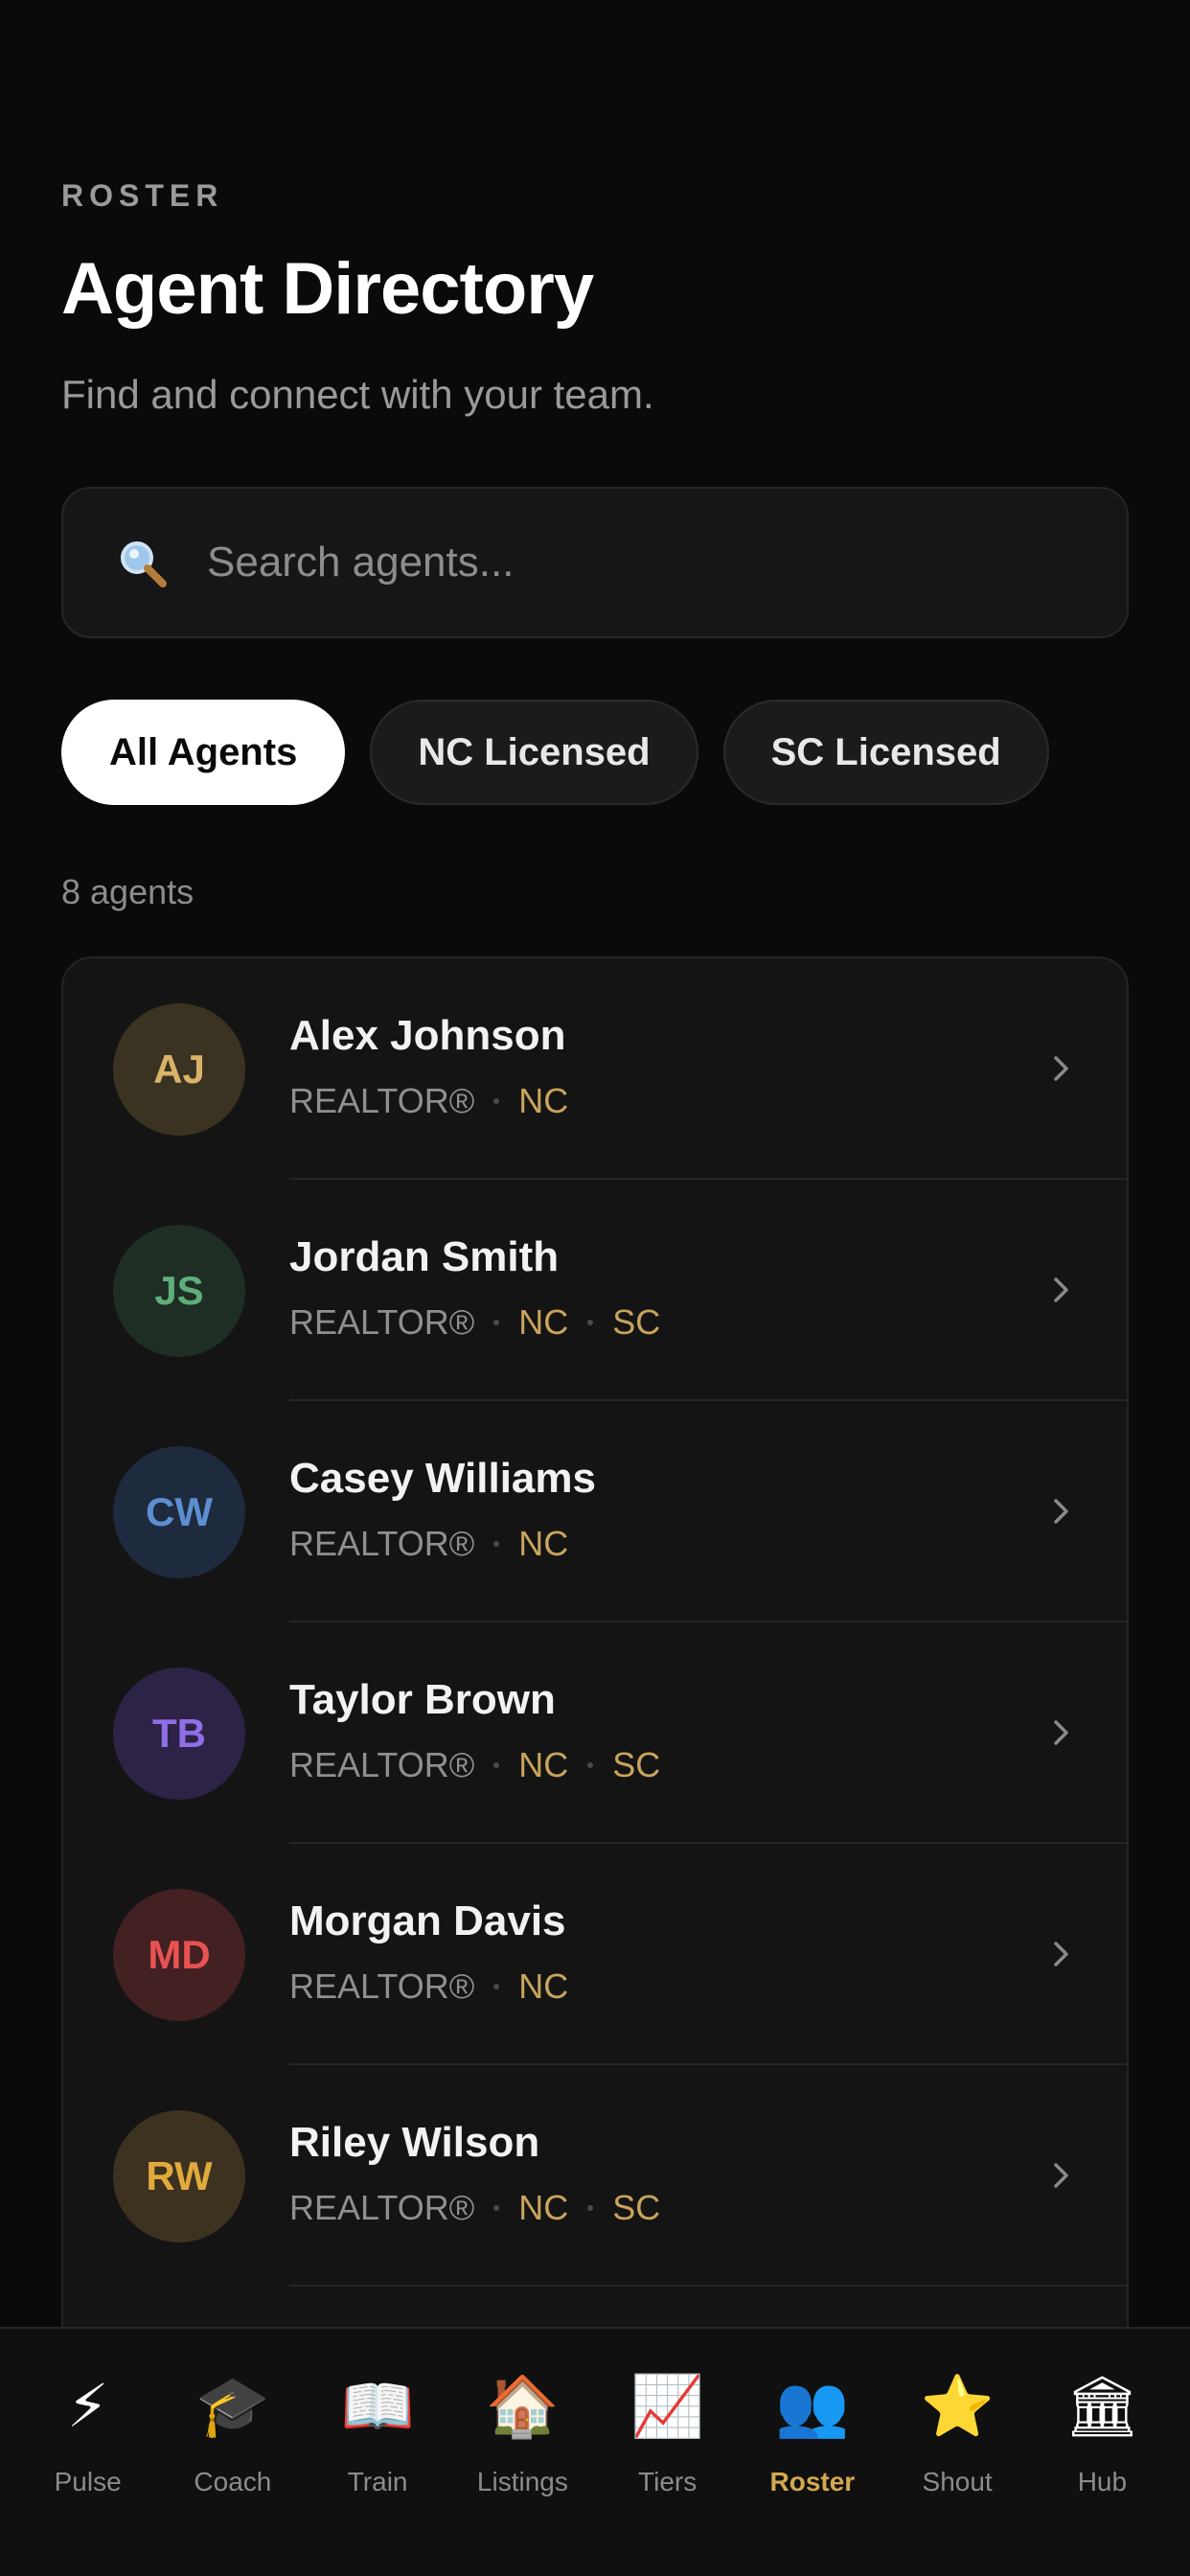 Image resolution: width=1190 pixels, height=2576 pixels. Describe the element at coordinates (233, 2481) in the screenshot. I see `tab-label: Coach` at that location.